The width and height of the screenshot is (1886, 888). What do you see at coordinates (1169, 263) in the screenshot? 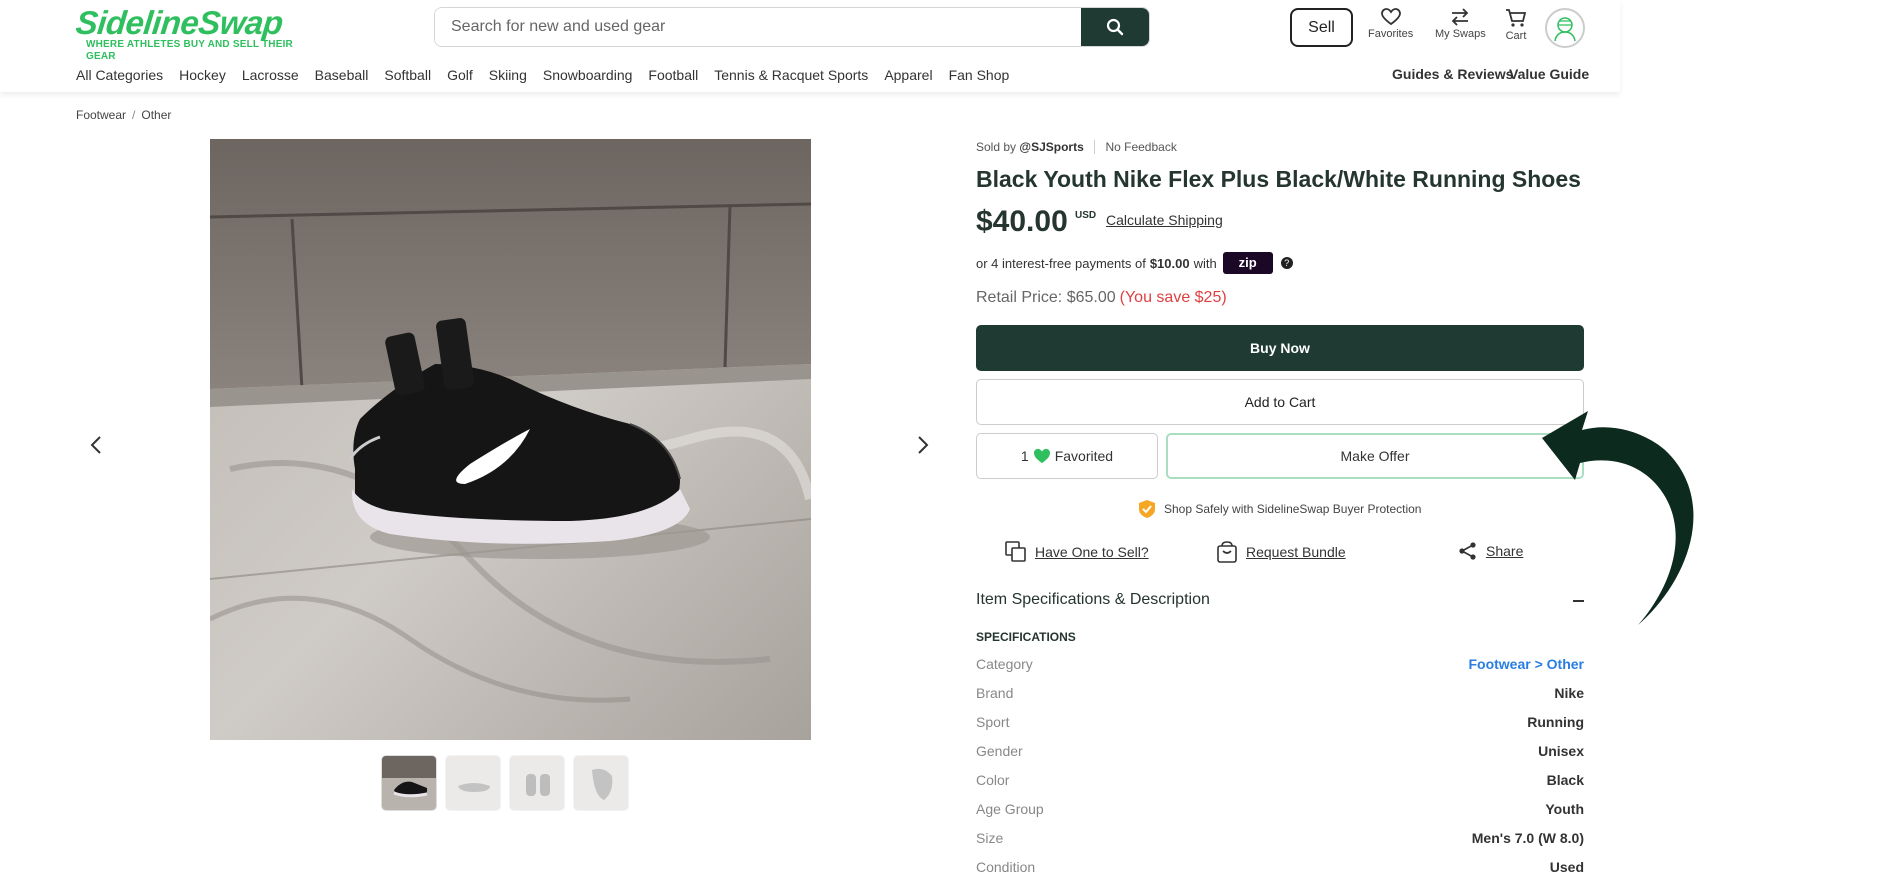
I see `installment-amount: $10.00` at bounding box center [1169, 263].